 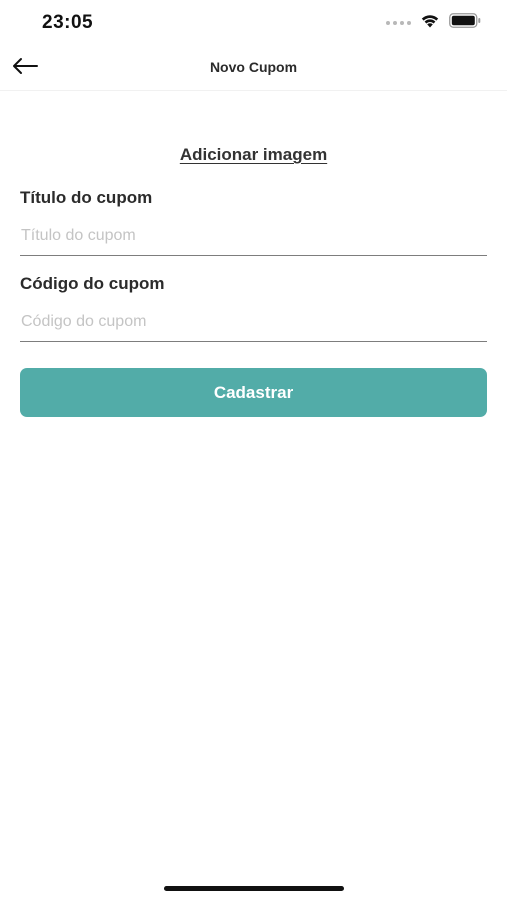 I want to click on add-image-link: Adicionar imagem, so click(x=253, y=155).